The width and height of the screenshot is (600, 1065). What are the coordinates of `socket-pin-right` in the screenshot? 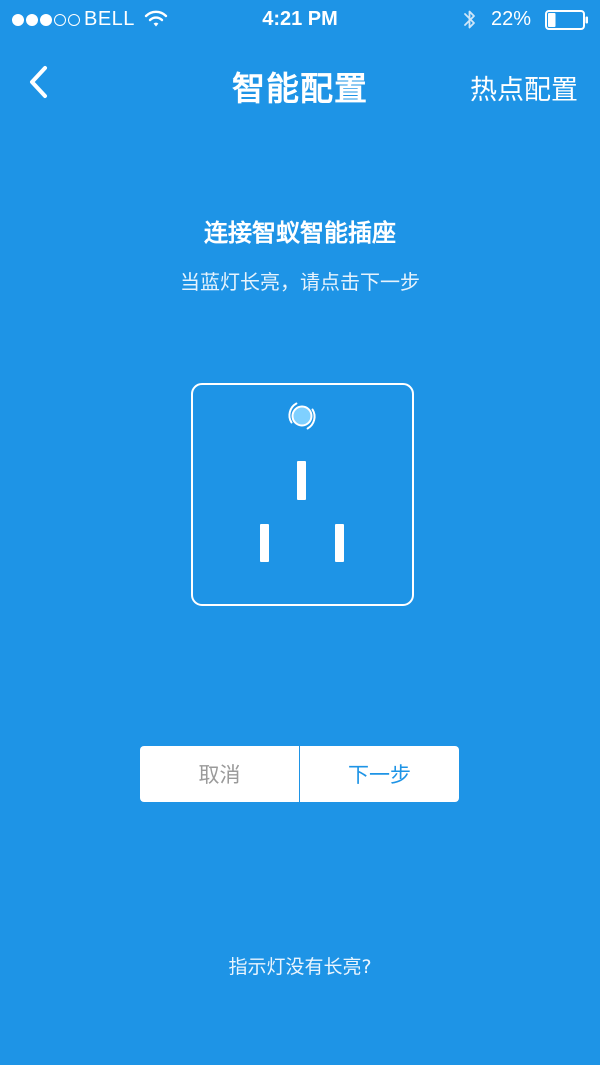 It's located at (339, 543).